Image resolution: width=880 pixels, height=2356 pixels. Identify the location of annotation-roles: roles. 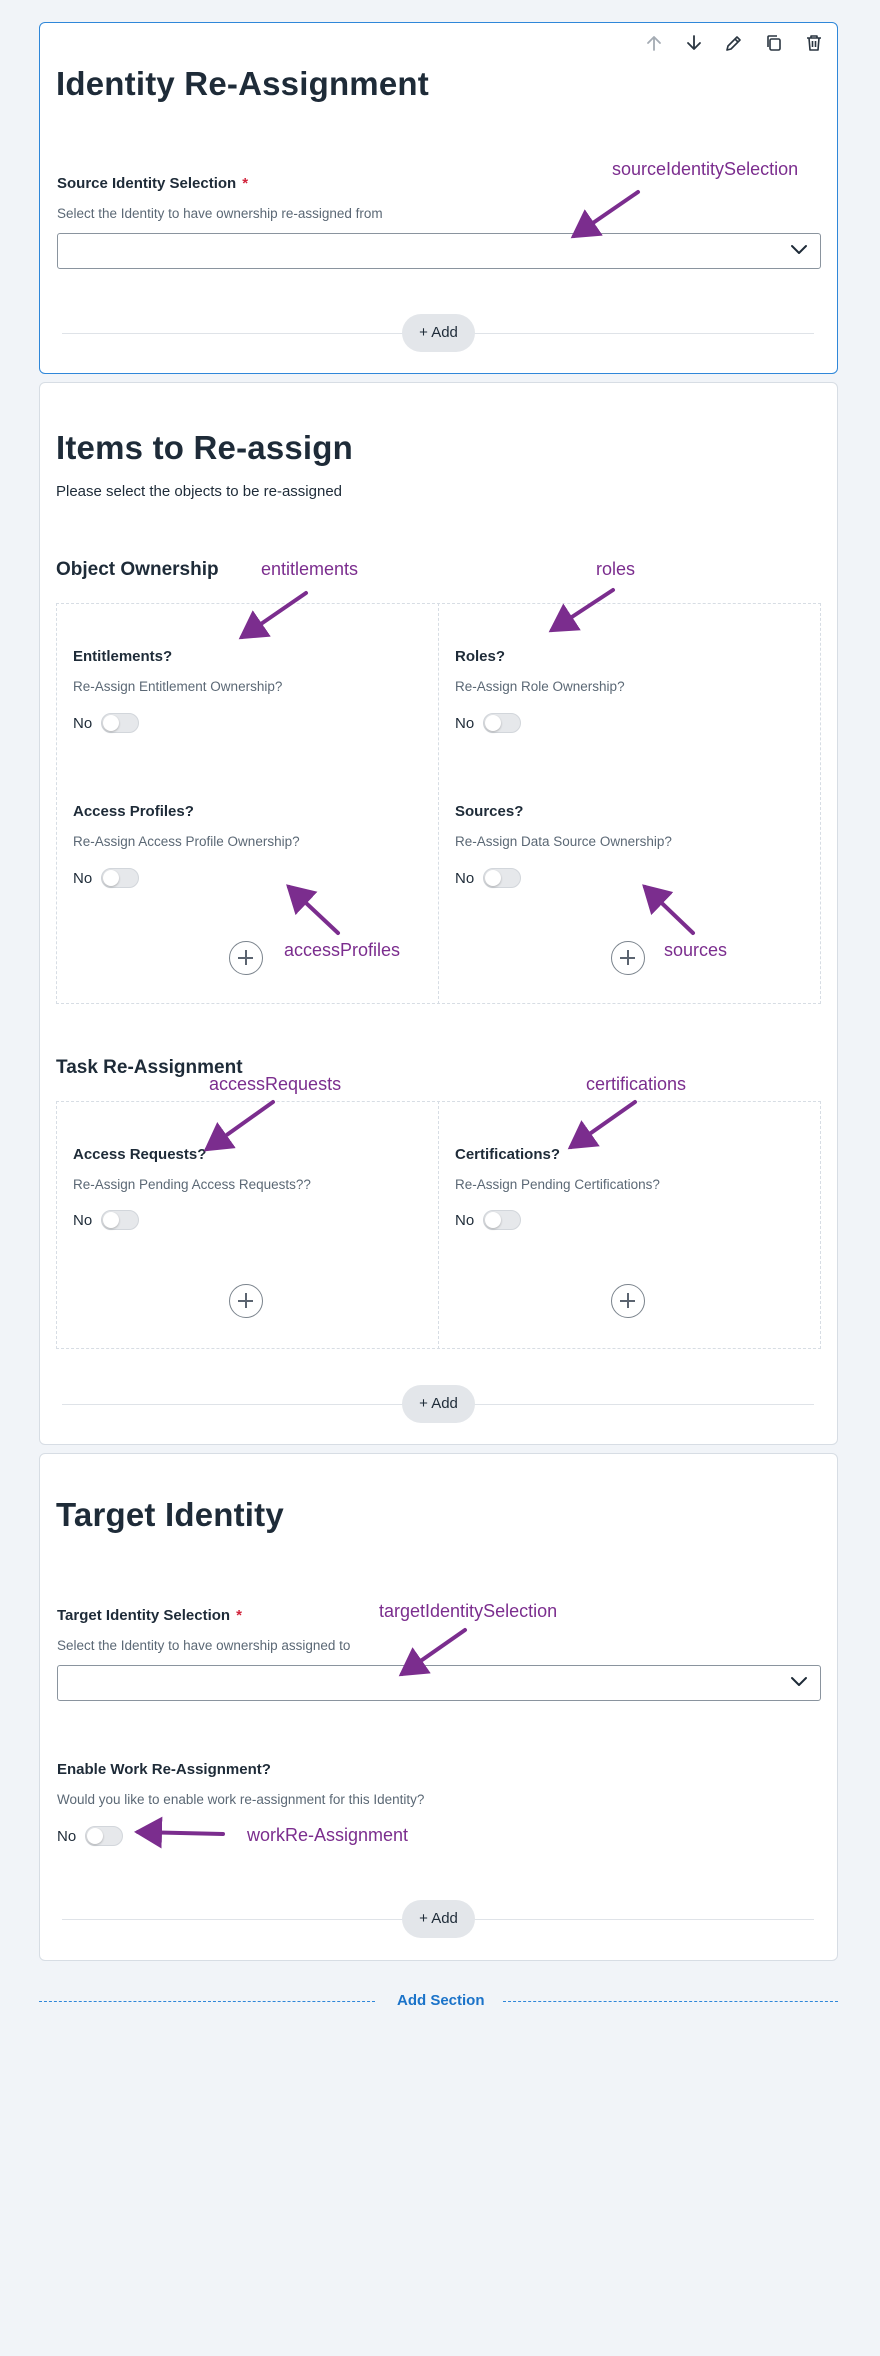
(616, 569).